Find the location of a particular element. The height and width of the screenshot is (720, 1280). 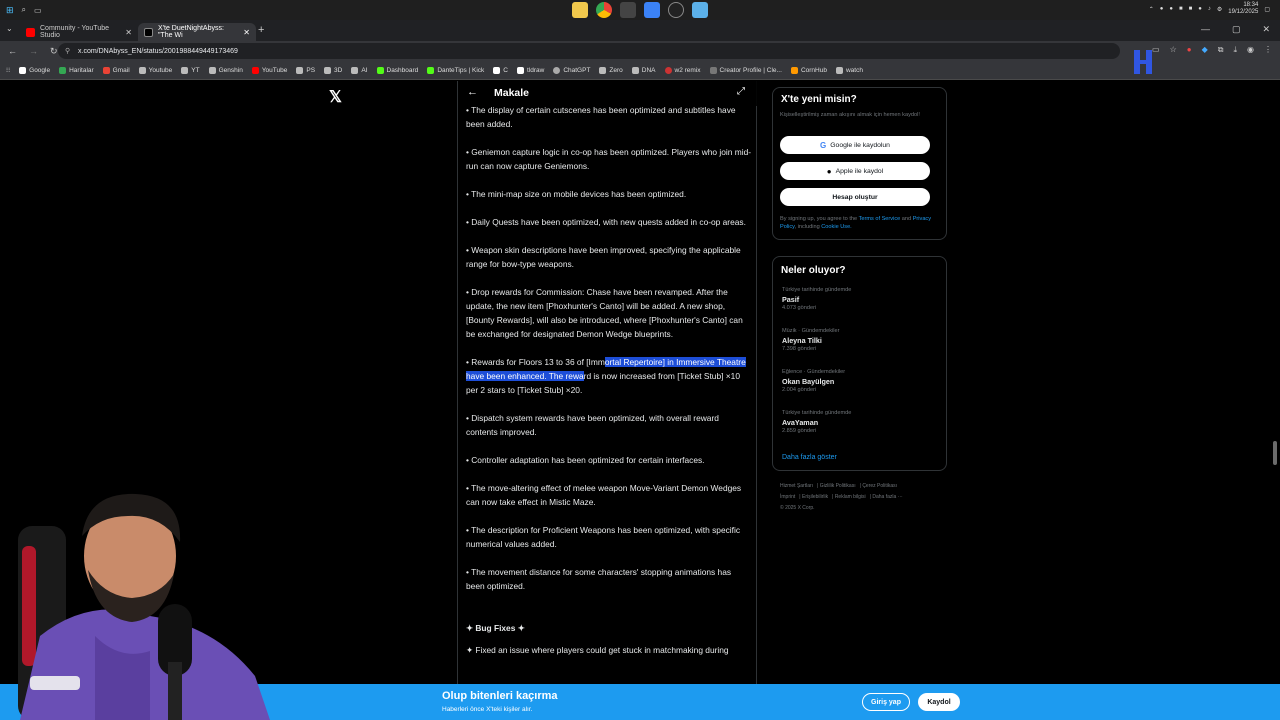

reload-icon: ↻ is located at coordinates (54, 51).